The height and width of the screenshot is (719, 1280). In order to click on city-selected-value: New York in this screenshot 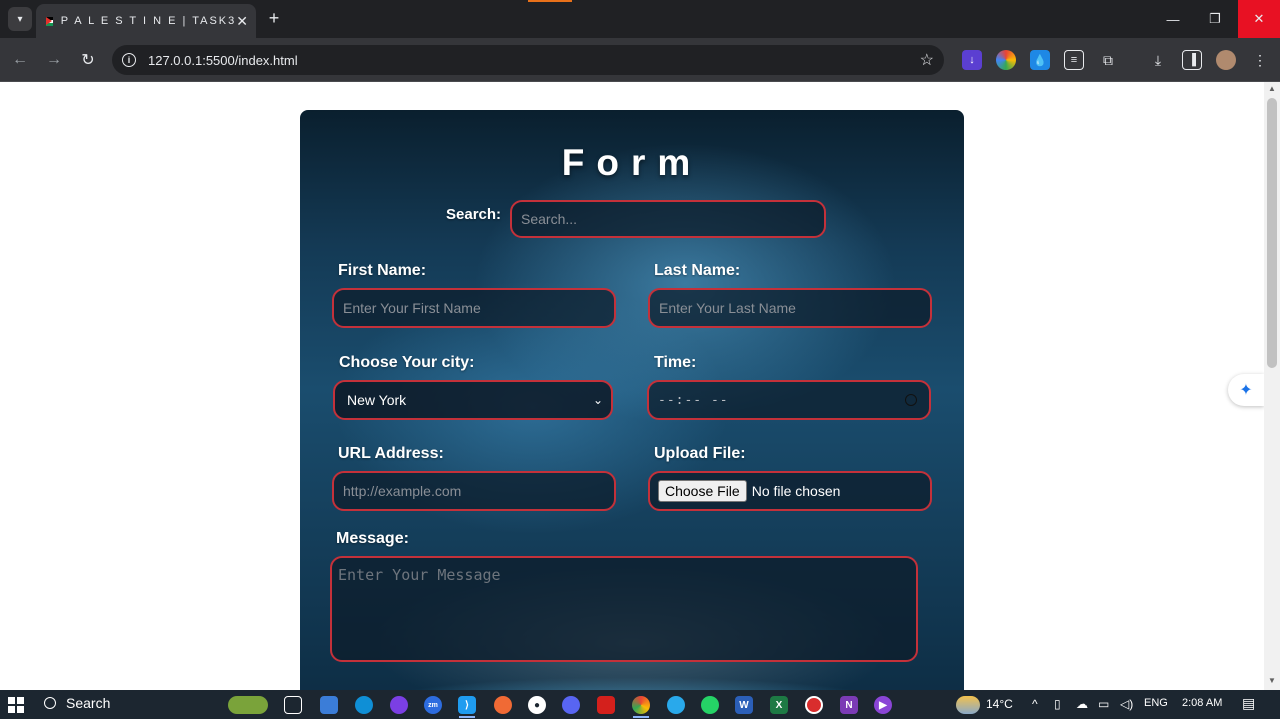, I will do `click(377, 400)`.